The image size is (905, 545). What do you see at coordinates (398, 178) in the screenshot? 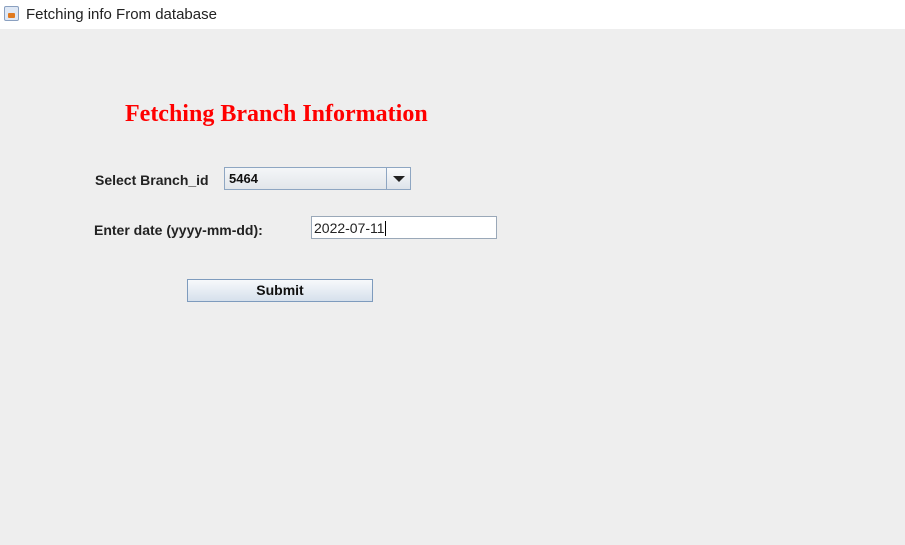
I see `chevron-down-icon` at bounding box center [398, 178].